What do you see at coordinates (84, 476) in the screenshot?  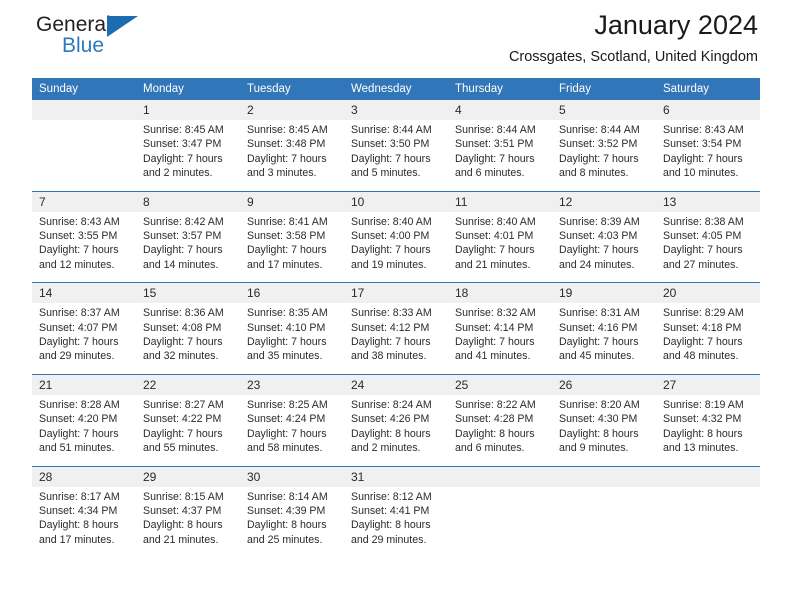 I see `day-number-cell: 28` at bounding box center [84, 476].